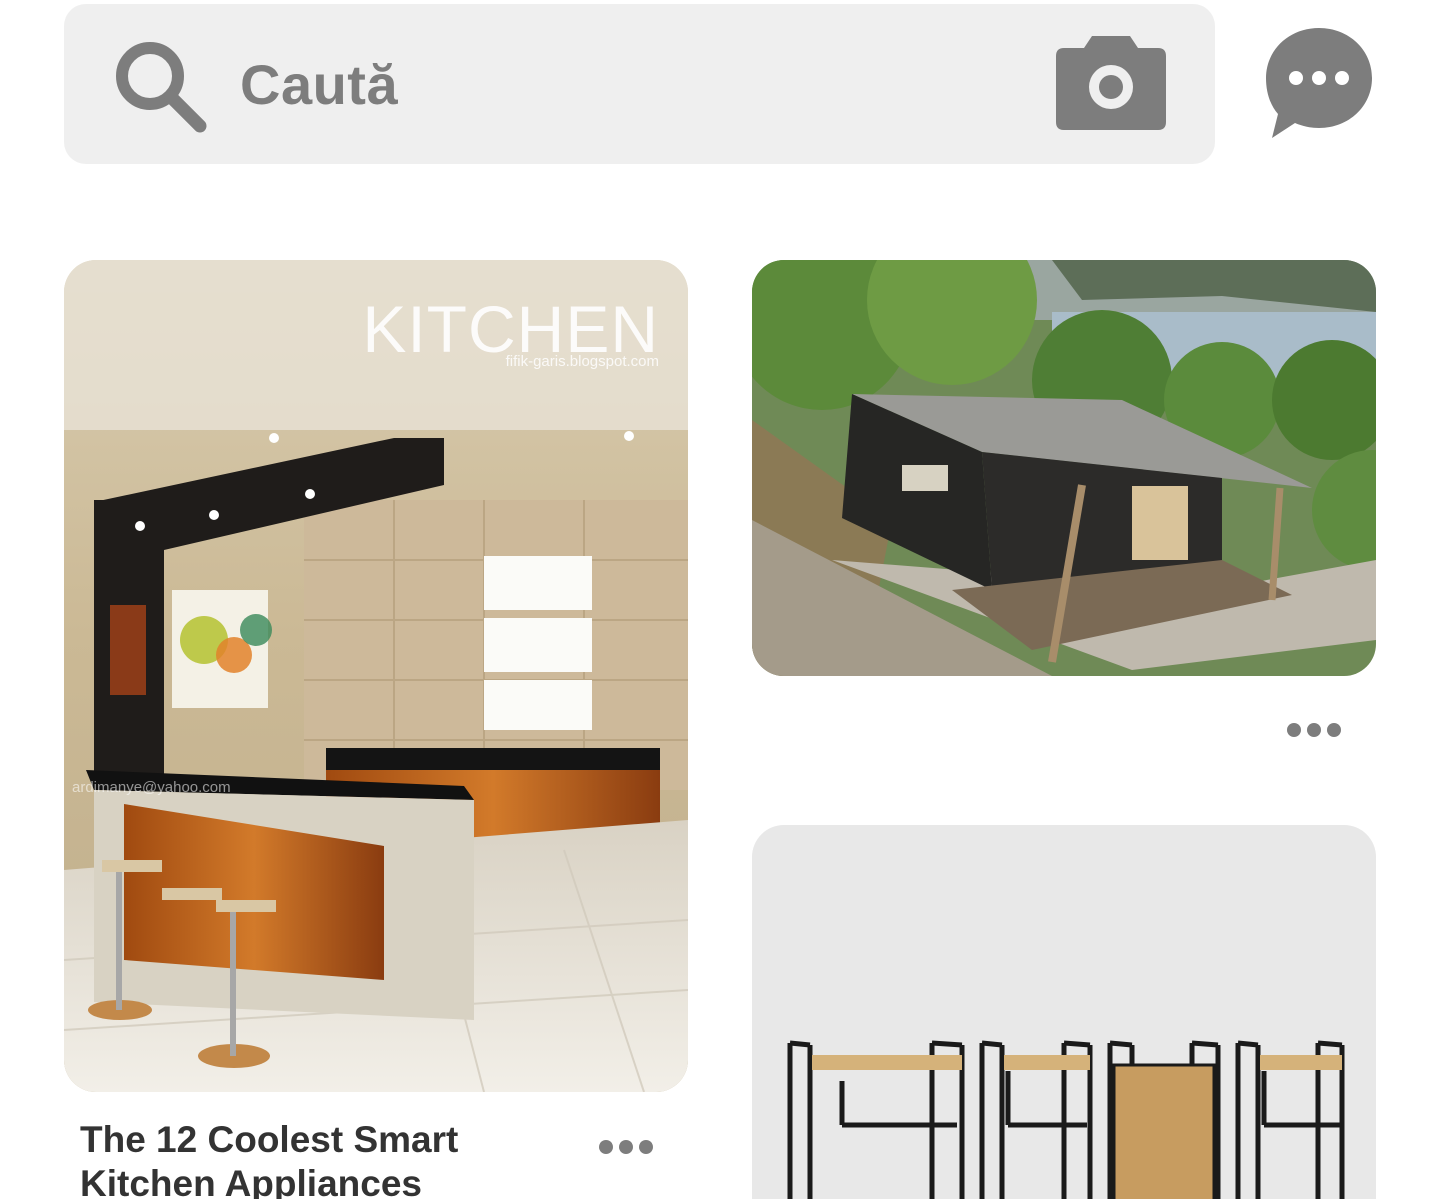  I want to click on shelving-units-image, so click(1064, 1012).